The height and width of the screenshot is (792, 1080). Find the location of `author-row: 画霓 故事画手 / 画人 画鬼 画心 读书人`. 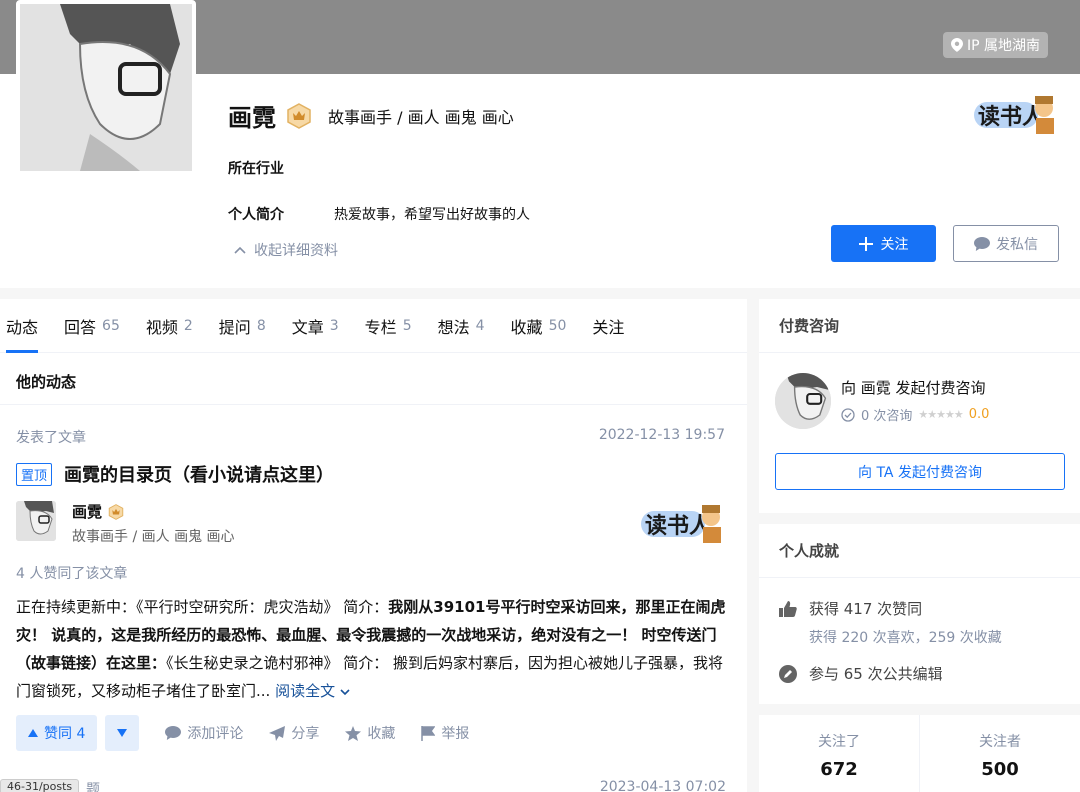

author-row: 画霓 故事画手 / 画人 画鬼 画心 读书人 is located at coordinates (370, 523).